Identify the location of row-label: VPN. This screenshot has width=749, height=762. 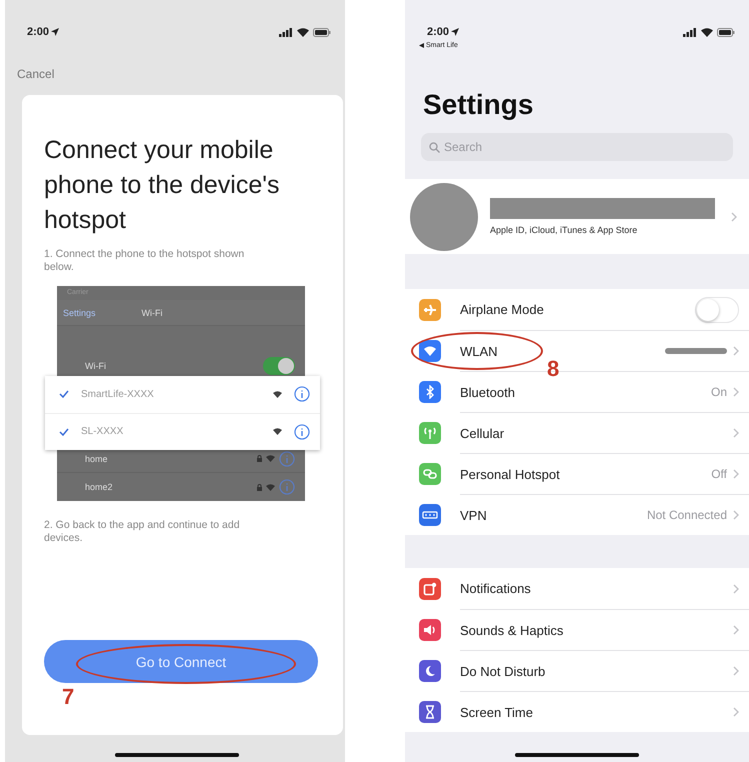
(474, 515).